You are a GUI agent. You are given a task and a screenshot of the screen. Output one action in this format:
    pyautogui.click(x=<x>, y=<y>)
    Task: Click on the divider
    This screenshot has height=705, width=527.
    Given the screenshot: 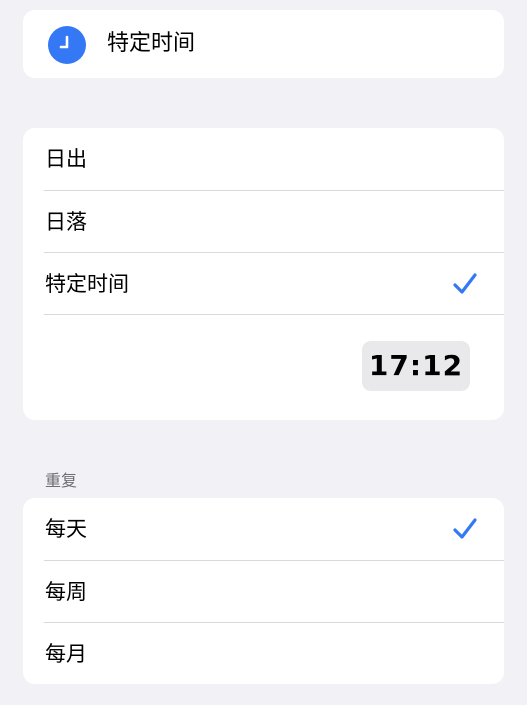 What is the action you would take?
    pyautogui.click(x=274, y=314)
    